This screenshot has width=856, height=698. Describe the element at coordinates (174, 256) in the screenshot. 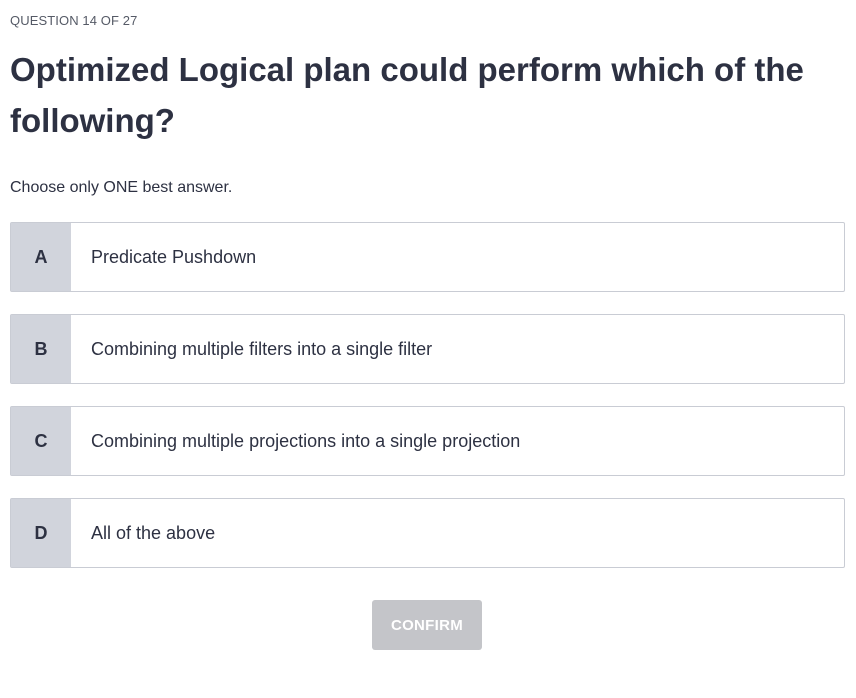

I see `option-text: Predicate Pushdown` at that location.